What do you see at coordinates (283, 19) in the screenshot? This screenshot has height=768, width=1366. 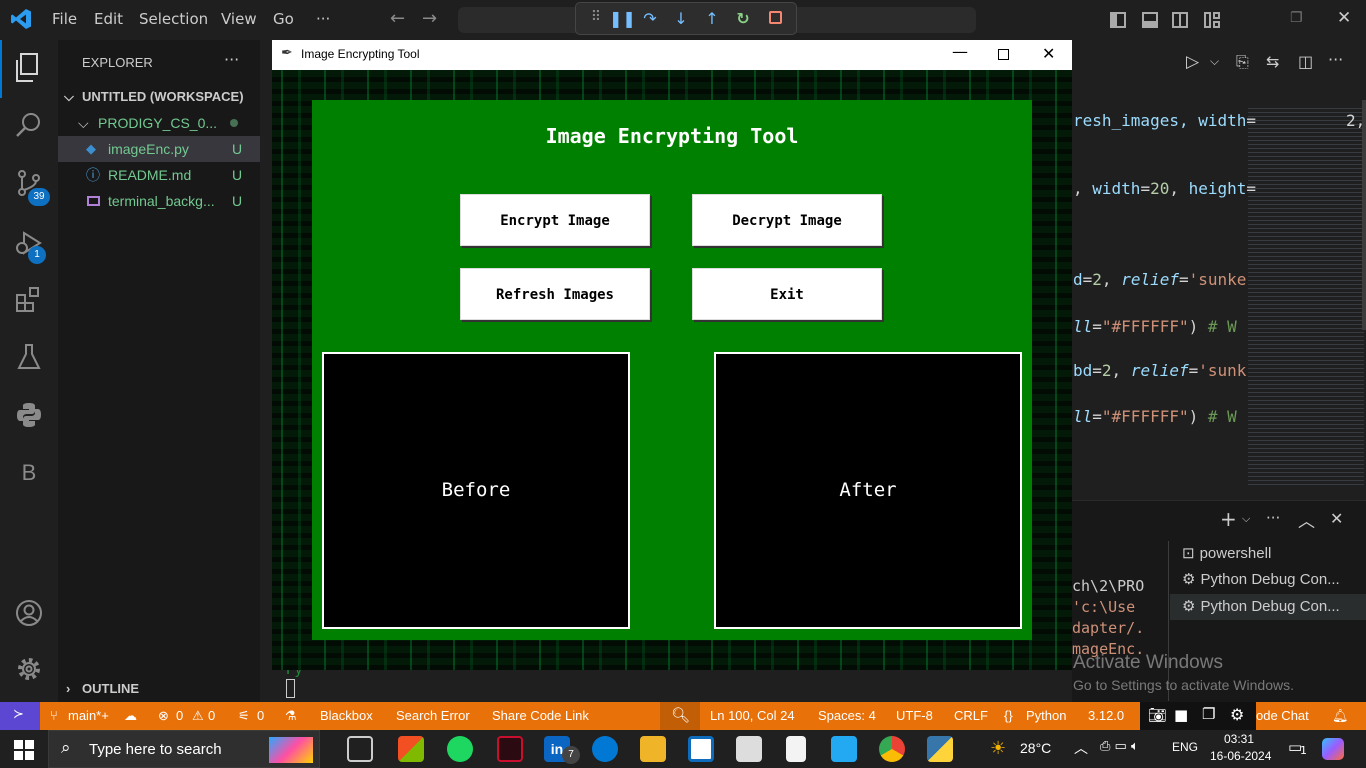 I see `menu-go: Go` at bounding box center [283, 19].